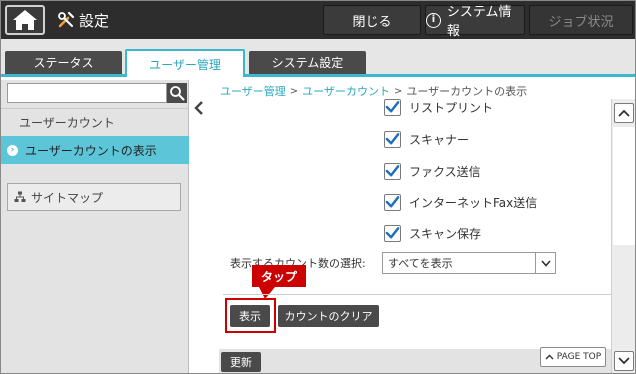 The width and height of the screenshot is (636, 374). I want to click on checkbox-internet-fax, so click(392, 202).